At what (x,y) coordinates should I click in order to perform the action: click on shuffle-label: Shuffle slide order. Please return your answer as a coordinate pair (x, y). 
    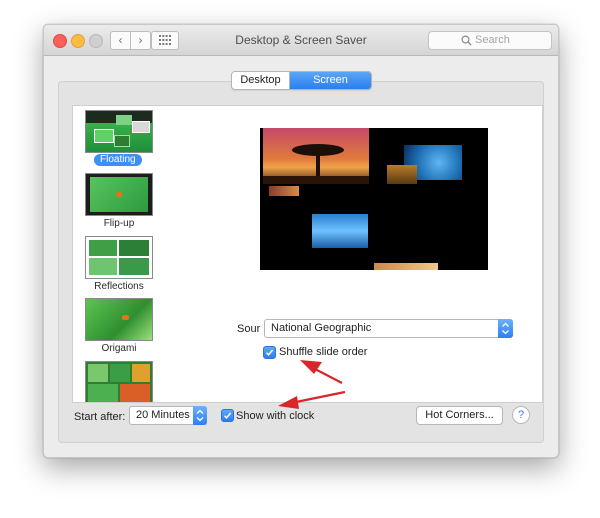
    Looking at the image, I should click on (323, 352).